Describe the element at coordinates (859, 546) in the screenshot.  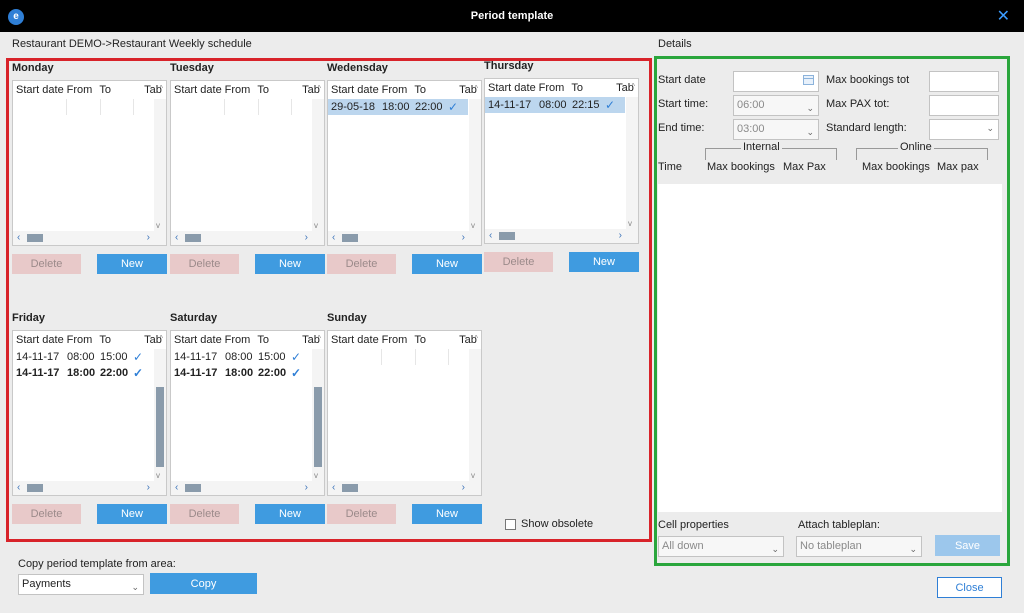
I see `attach-tableplan-select: No tableplan ⌄` at that location.